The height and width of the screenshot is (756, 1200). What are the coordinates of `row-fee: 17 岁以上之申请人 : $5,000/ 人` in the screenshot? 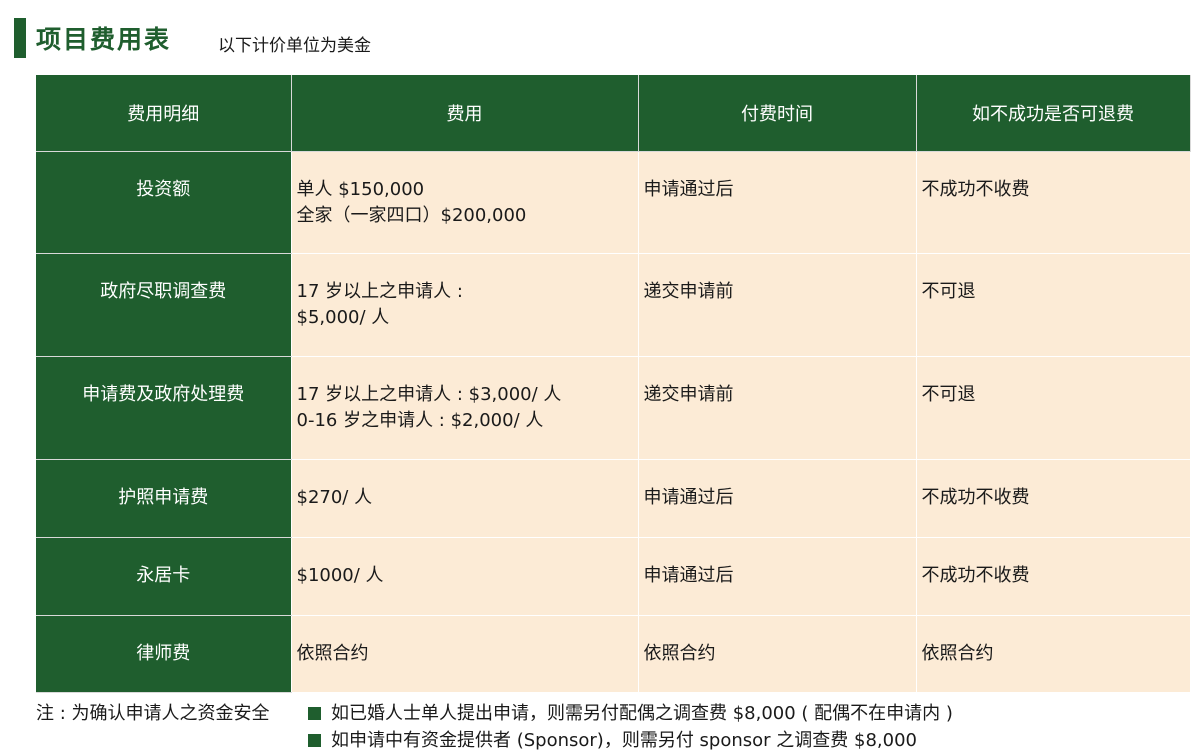 It's located at (465, 305).